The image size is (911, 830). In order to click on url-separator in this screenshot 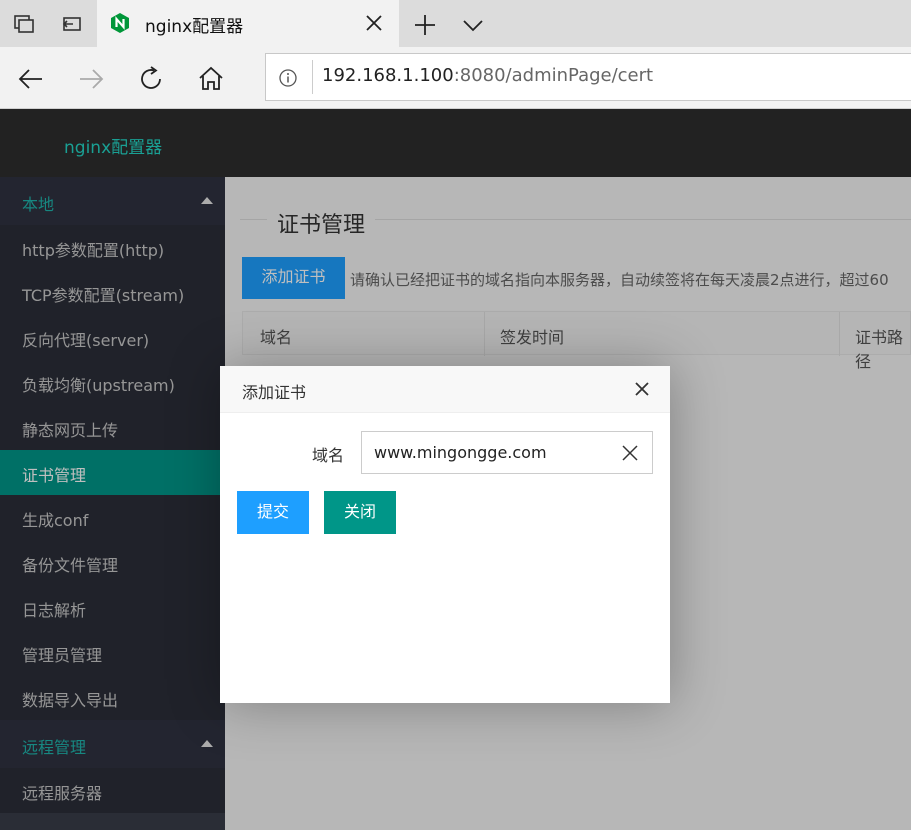, I will do `click(312, 77)`.